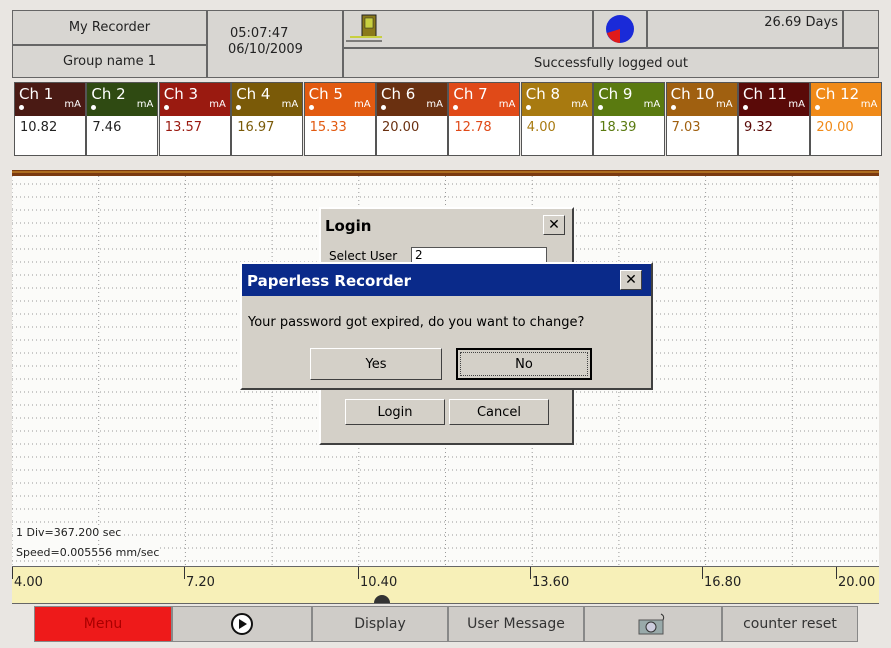 The image size is (891, 648). What do you see at coordinates (325, 94) in the screenshot?
I see `channel-name: Ch 5` at bounding box center [325, 94].